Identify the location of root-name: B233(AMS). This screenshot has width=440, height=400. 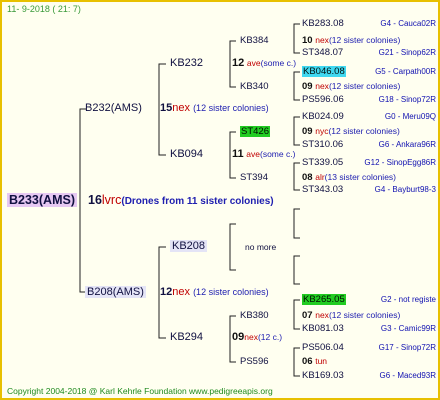
(42, 200).